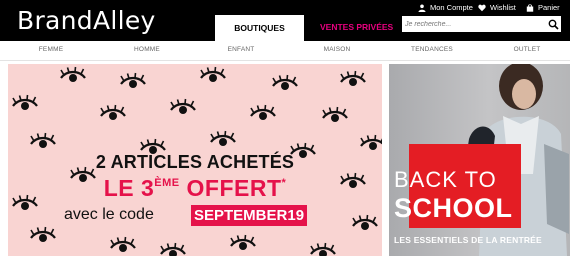 The height and width of the screenshot is (256, 570). I want to click on banner-title-2: SCHOOL, so click(453, 208).